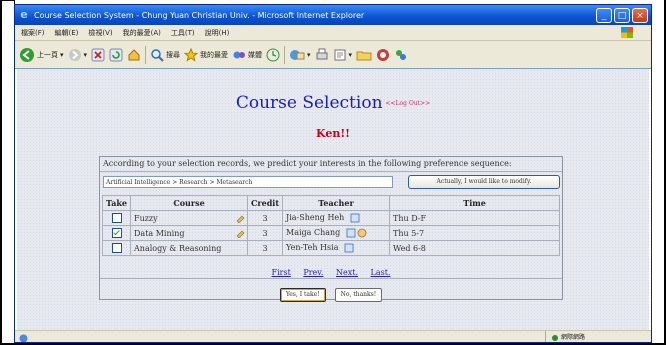 Image resolution: width=666 pixels, height=345 pixels. Describe the element at coordinates (116, 203) in the screenshot. I see `header-take: Take` at that location.